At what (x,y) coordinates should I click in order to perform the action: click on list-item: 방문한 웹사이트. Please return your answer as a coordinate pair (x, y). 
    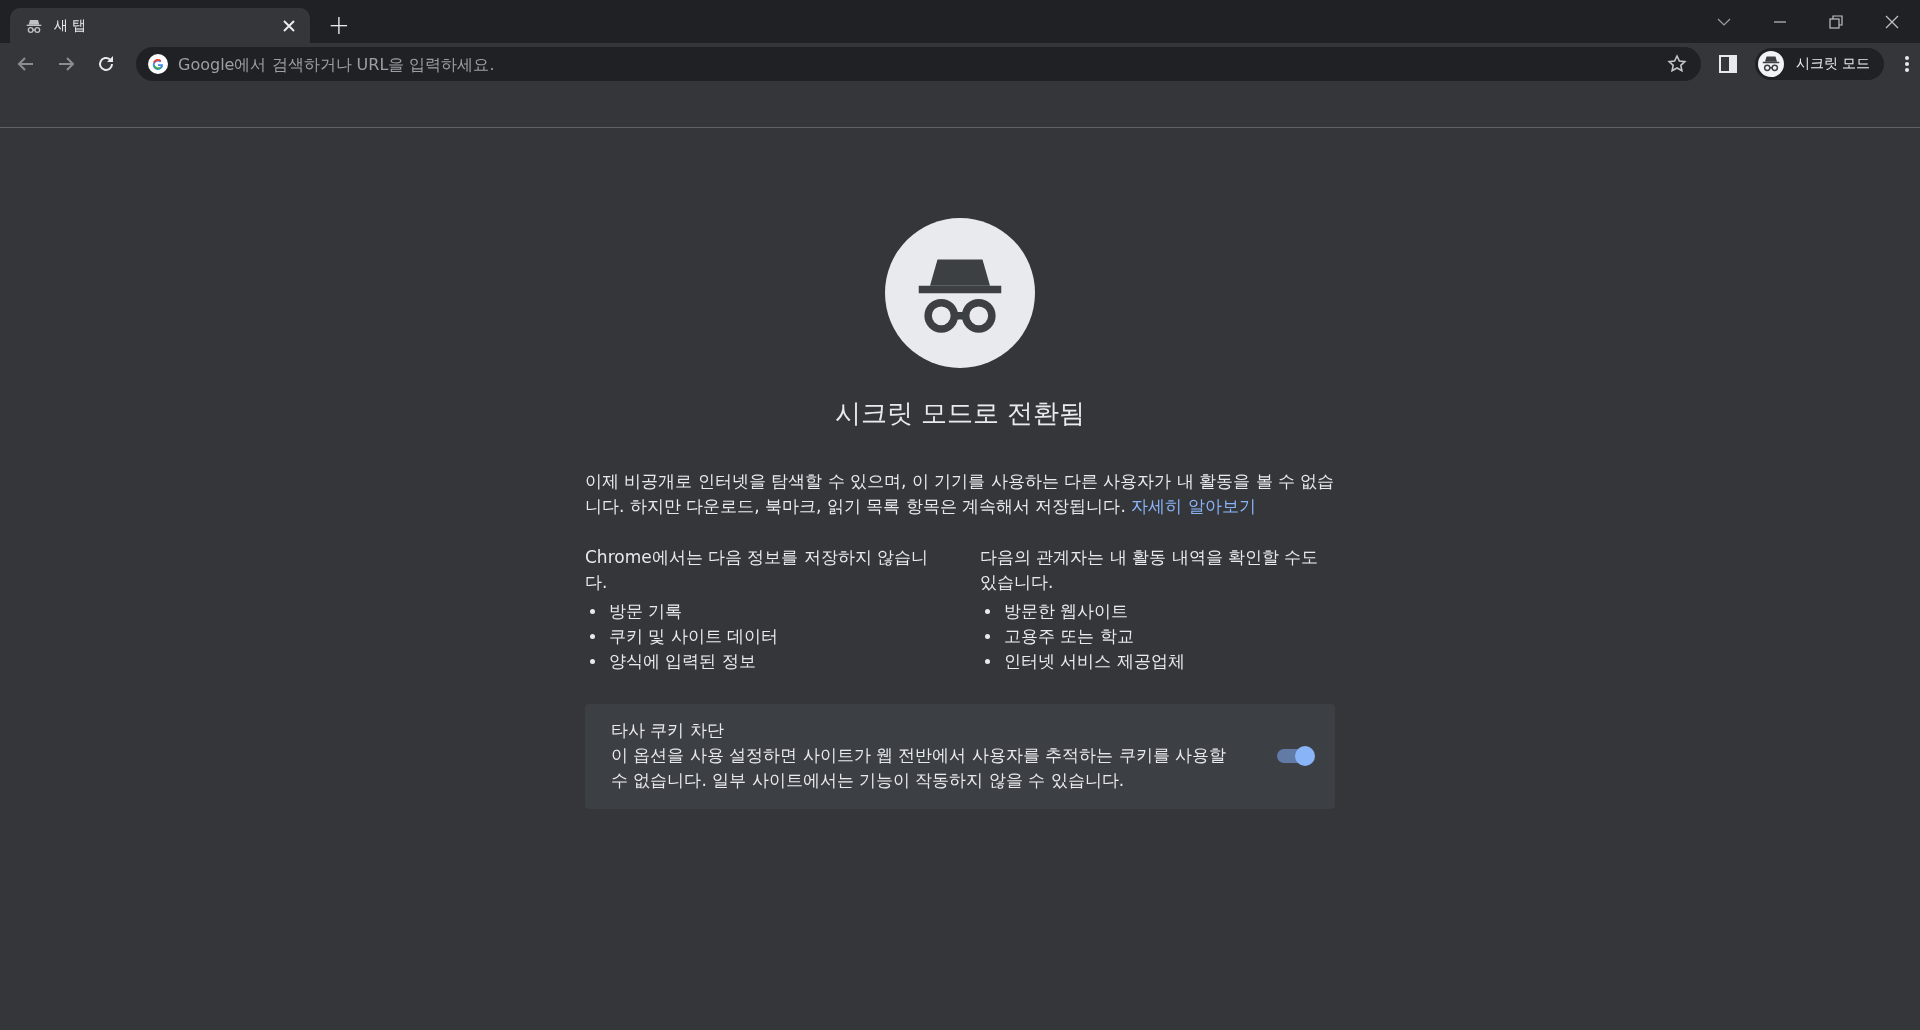
    Looking at the image, I should click on (1066, 611).